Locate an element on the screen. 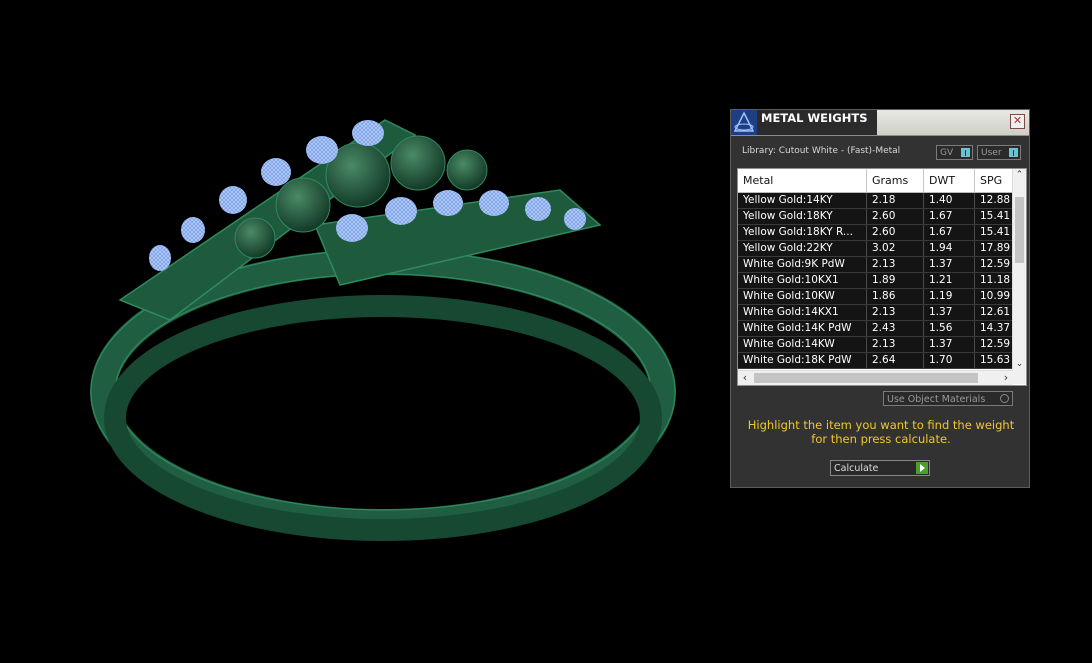  table-row: White Gold:14KW 2.13 1.37 12.59 is located at coordinates (875, 345).